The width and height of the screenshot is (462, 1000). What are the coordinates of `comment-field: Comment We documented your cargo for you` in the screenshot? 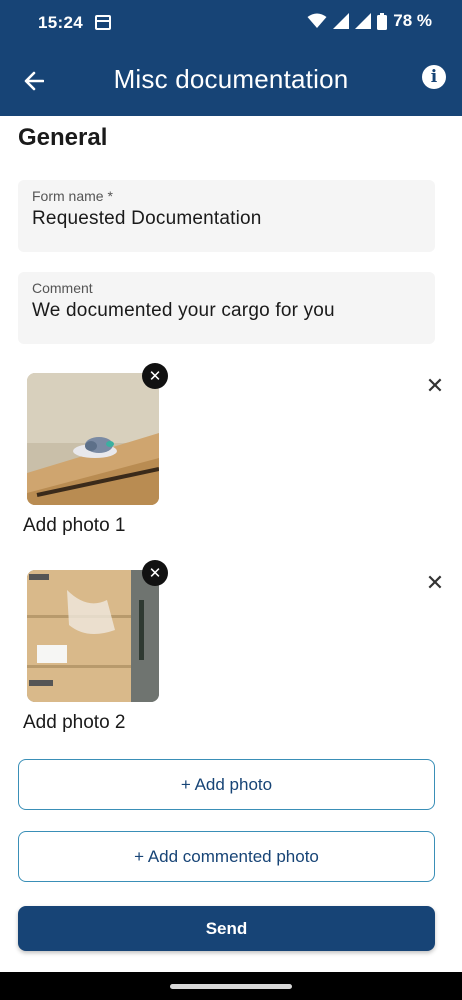 It's located at (226, 308).